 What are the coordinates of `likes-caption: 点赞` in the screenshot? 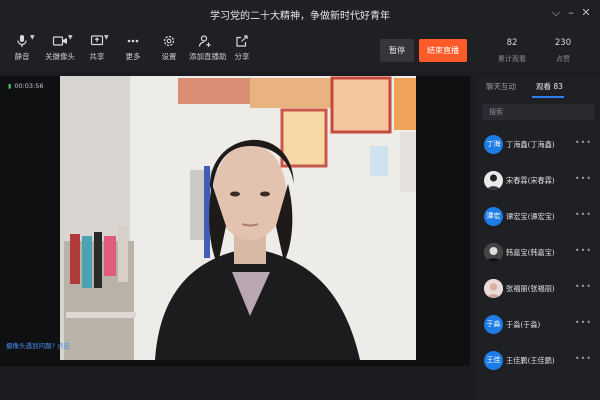 It's located at (563, 59).